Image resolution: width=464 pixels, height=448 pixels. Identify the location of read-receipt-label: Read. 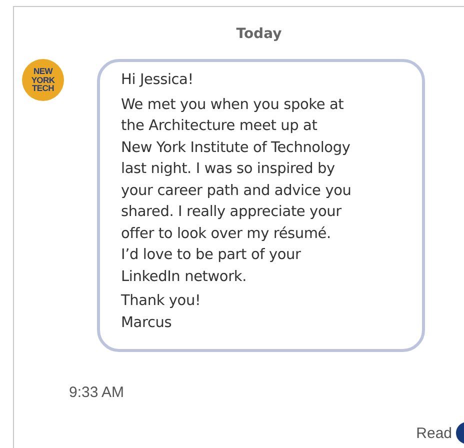
(434, 433).